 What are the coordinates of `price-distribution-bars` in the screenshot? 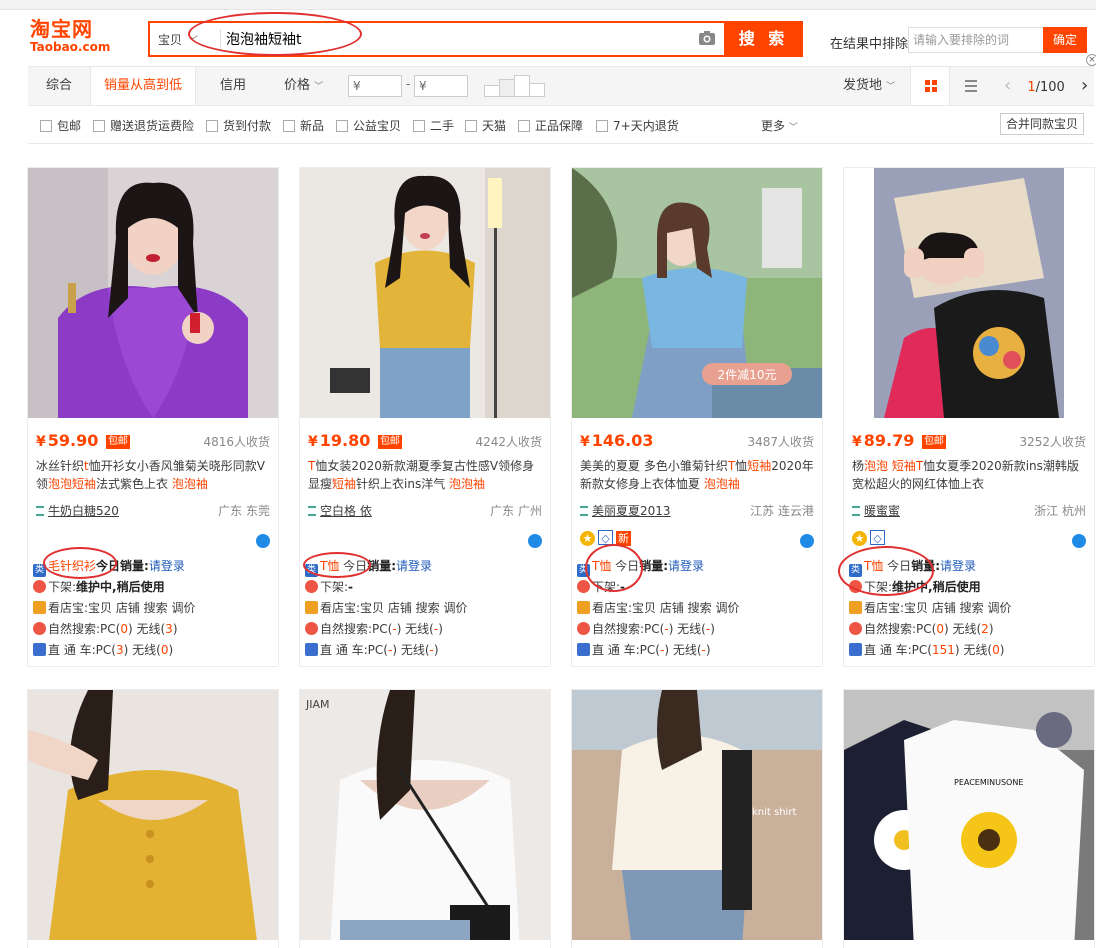 It's located at (515, 86).